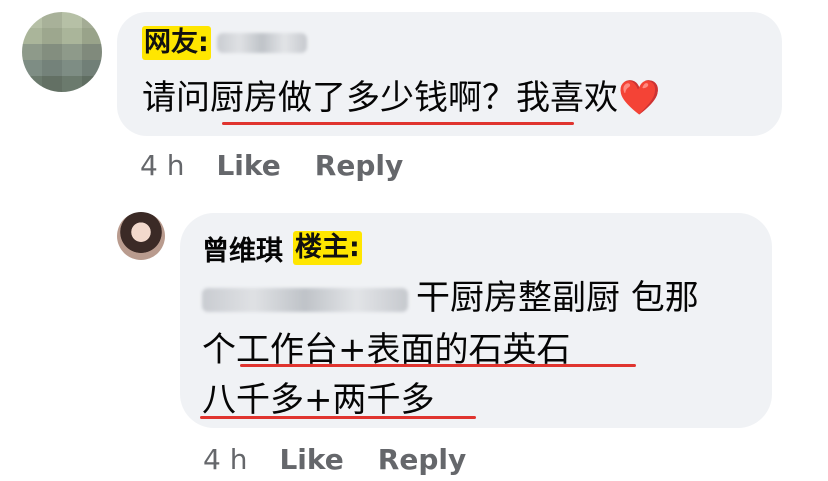  What do you see at coordinates (351, 459) in the screenshot?
I see `reply-actions: 4 h Like Reply` at bounding box center [351, 459].